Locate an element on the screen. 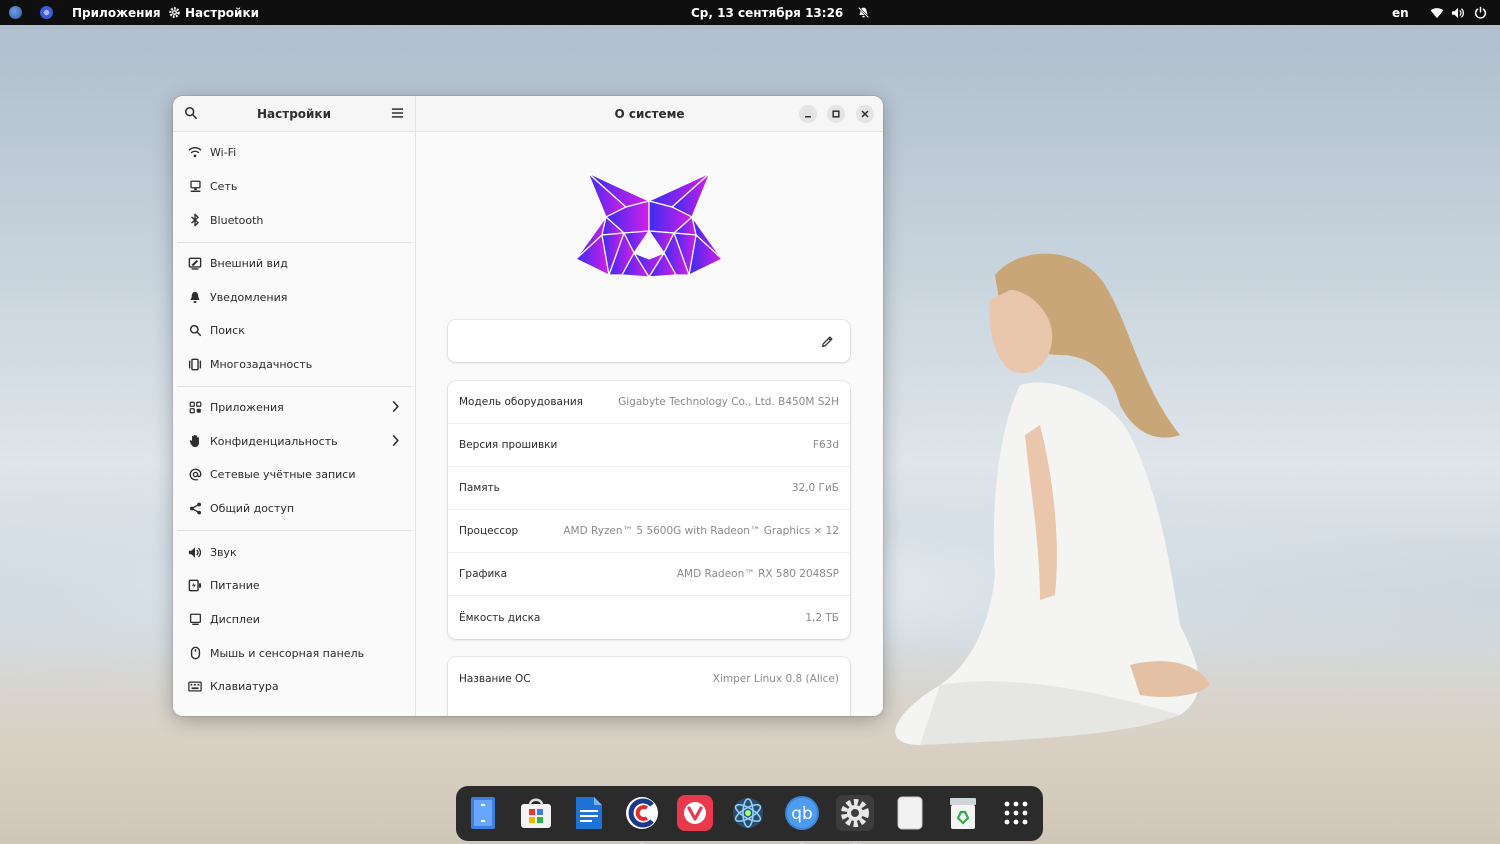 This screenshot has height=844, width=1500. device-name-field is located at coordinates (649, 341).